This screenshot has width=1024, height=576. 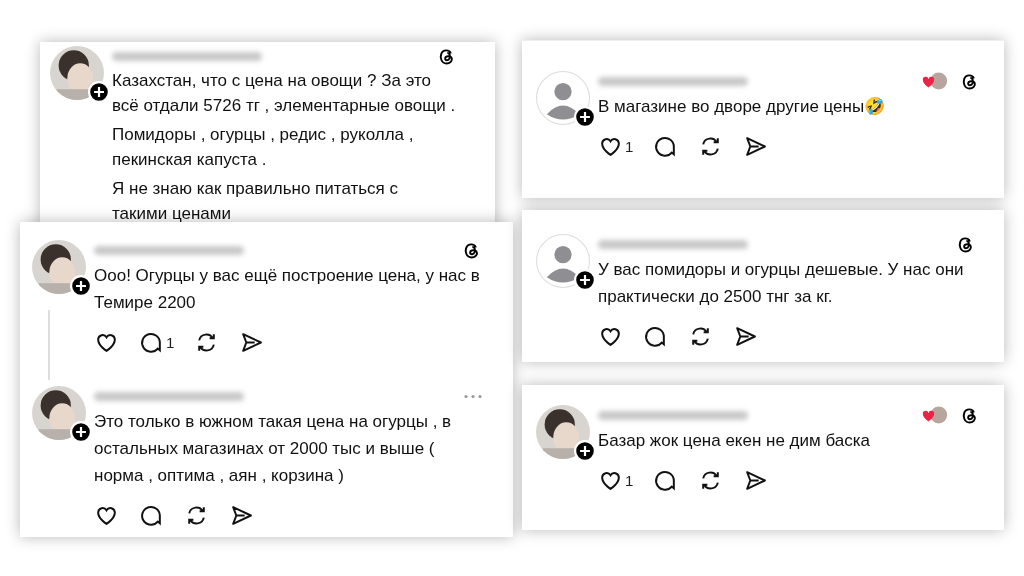 What do you see at coordinates (273, 449) in the screenshot?
I see `comment-text: Это только в южном такая цена на огурцы , в остальных магазинах от 2000 тыс и выше ( норма , оптима , аян , корзина )` at bounding box center [273, 449].